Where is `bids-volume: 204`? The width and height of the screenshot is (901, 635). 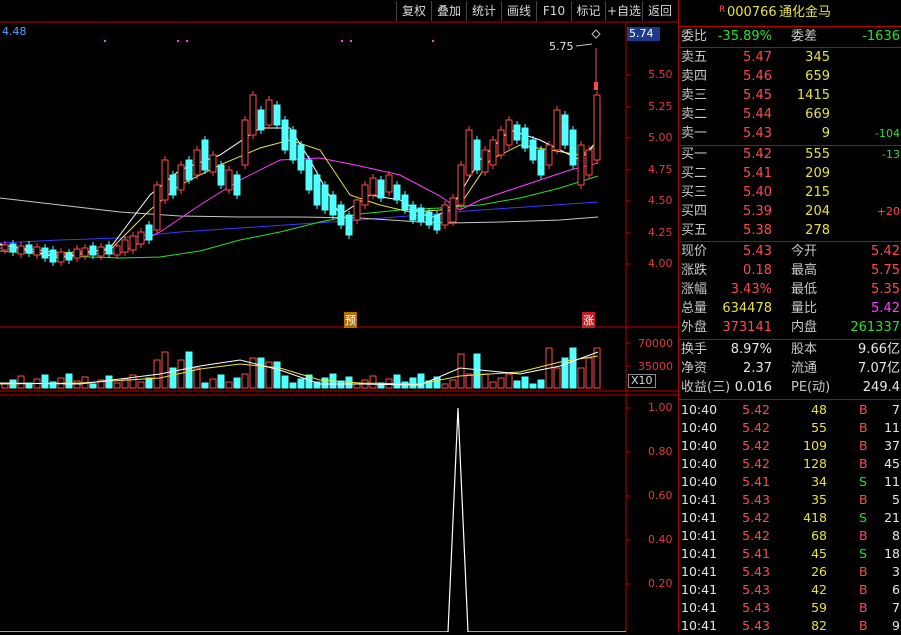 bids-volume: 204 is located at coordinates (817, 211).